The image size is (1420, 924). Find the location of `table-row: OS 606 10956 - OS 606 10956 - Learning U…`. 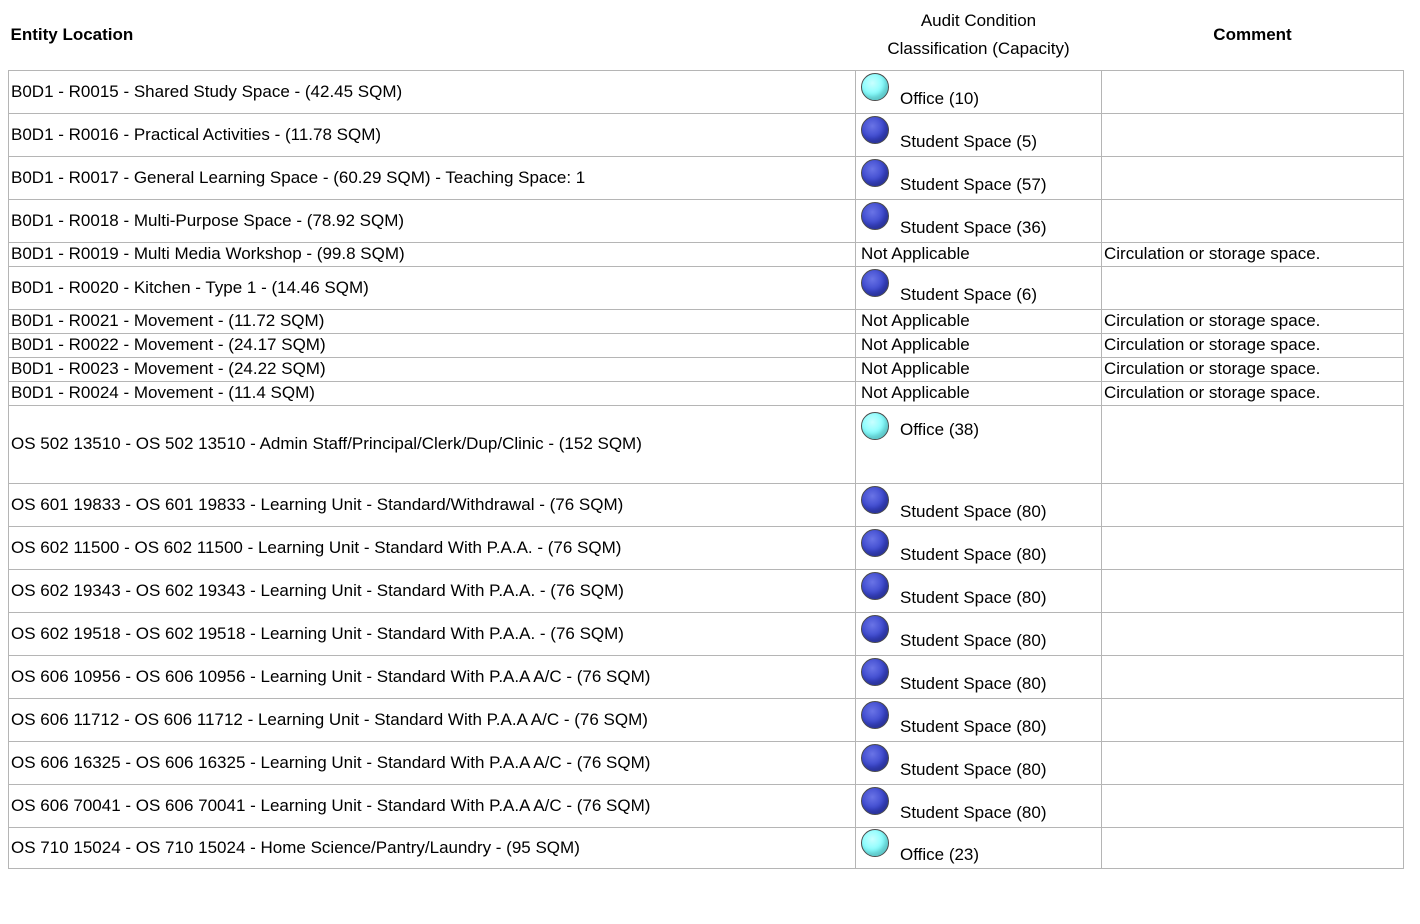

table-row: OS 606 10956 - OS 606 10956 - Learning U… is located at coordinates (706, 676).